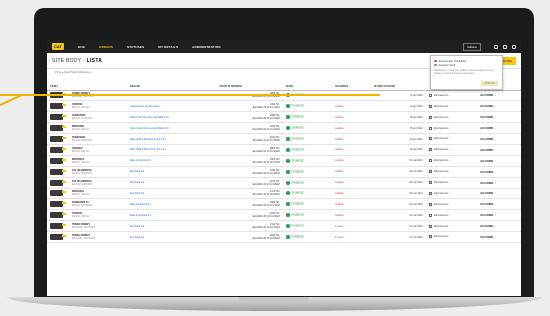 This screenshot has width=550, height=316. What do you see at coordinates (249, 237) in the screenshot?
I see `service-cell: 1990 Hrs Exp/2022 20:10 10:24AM` at bounding box center [249, 237].